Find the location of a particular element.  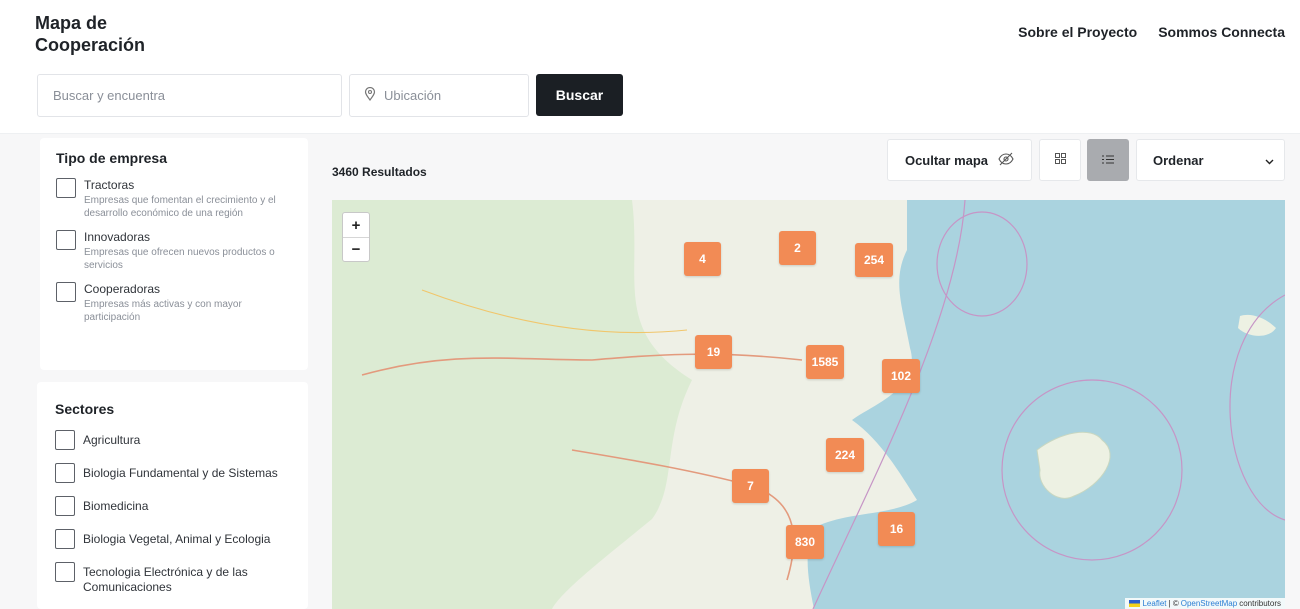

chevron-down-icon is located at coordinates (1269, 160).